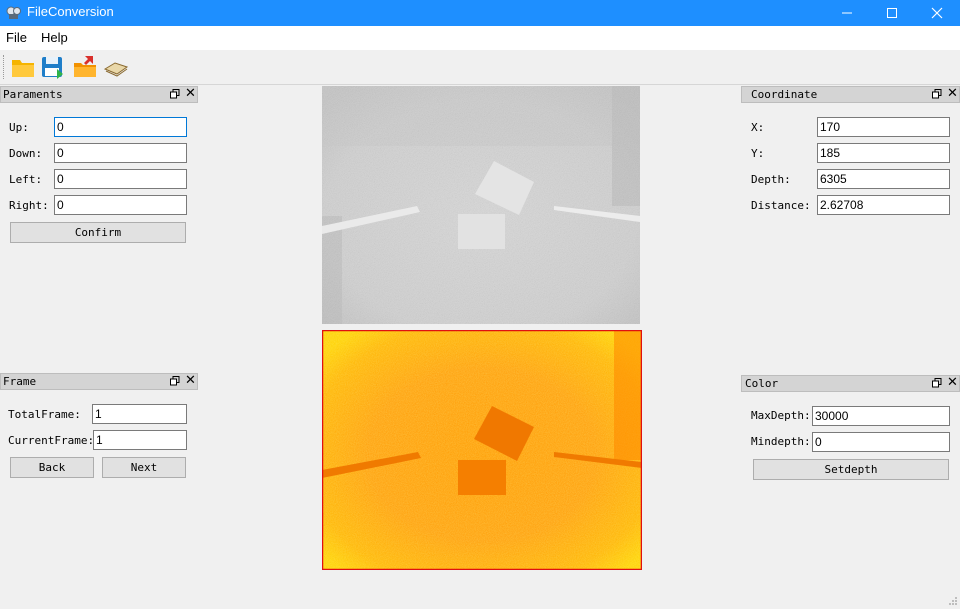 The height and width of the screenshot is (609, 960). What do you see at coordinates (771, 179) in the screenshot?
I see `depth-label: Depth:` at bounding box center [771, 179].